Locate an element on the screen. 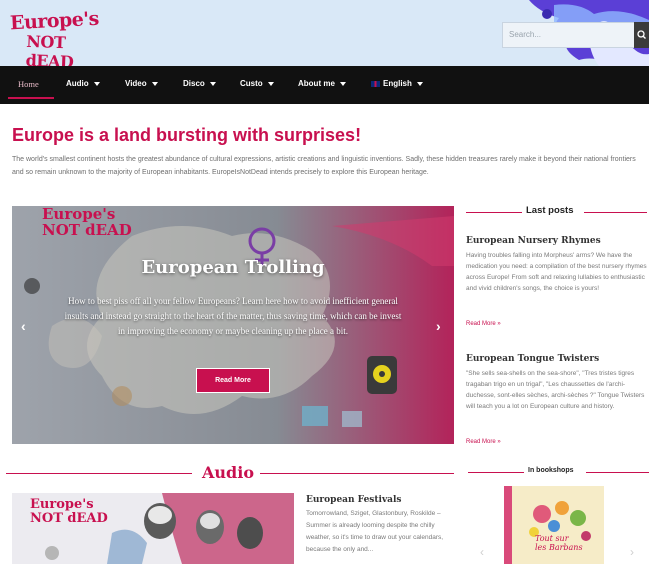 Image resolution: width=649 pixels, height=564 pixels. nav-item-about-me-label: About me is located at coordinates (316, 83).